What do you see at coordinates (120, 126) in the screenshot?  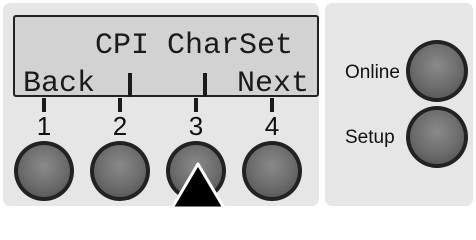 I see `key-2-number: 2` at bounding box center [120, 126].